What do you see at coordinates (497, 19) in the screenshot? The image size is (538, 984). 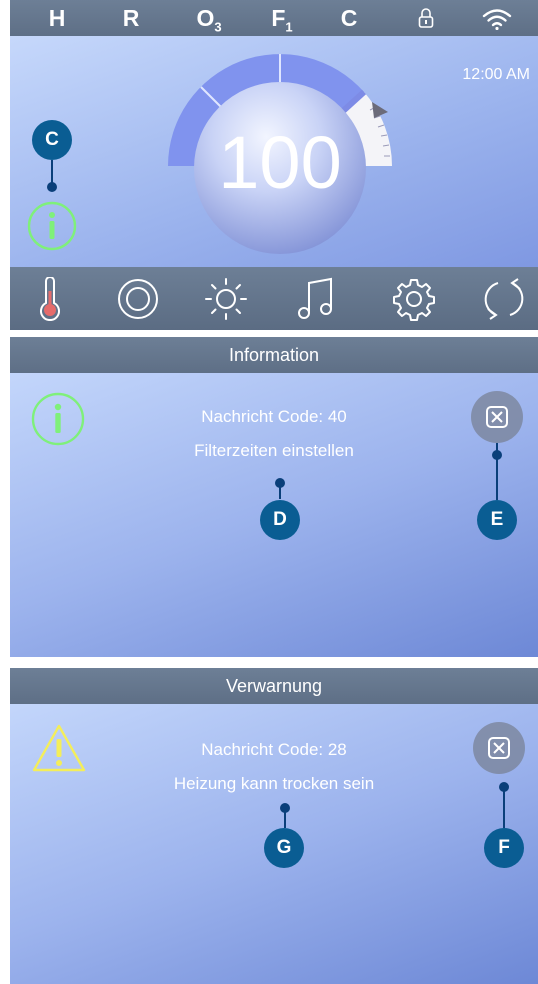 I see `wifi-icon` at bounding box center [497, 19].